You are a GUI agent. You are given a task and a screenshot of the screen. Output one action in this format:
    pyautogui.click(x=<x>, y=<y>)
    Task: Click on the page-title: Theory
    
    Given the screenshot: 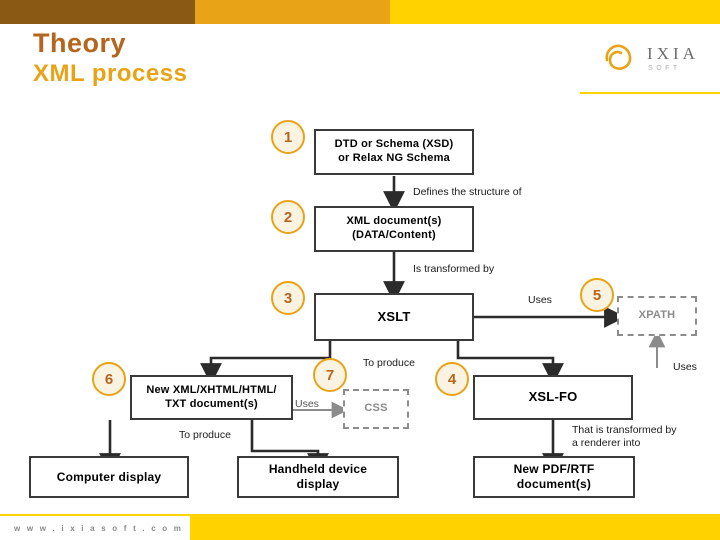 What is the action you would take?
    pyautogui.click(x=80, y=43)
    